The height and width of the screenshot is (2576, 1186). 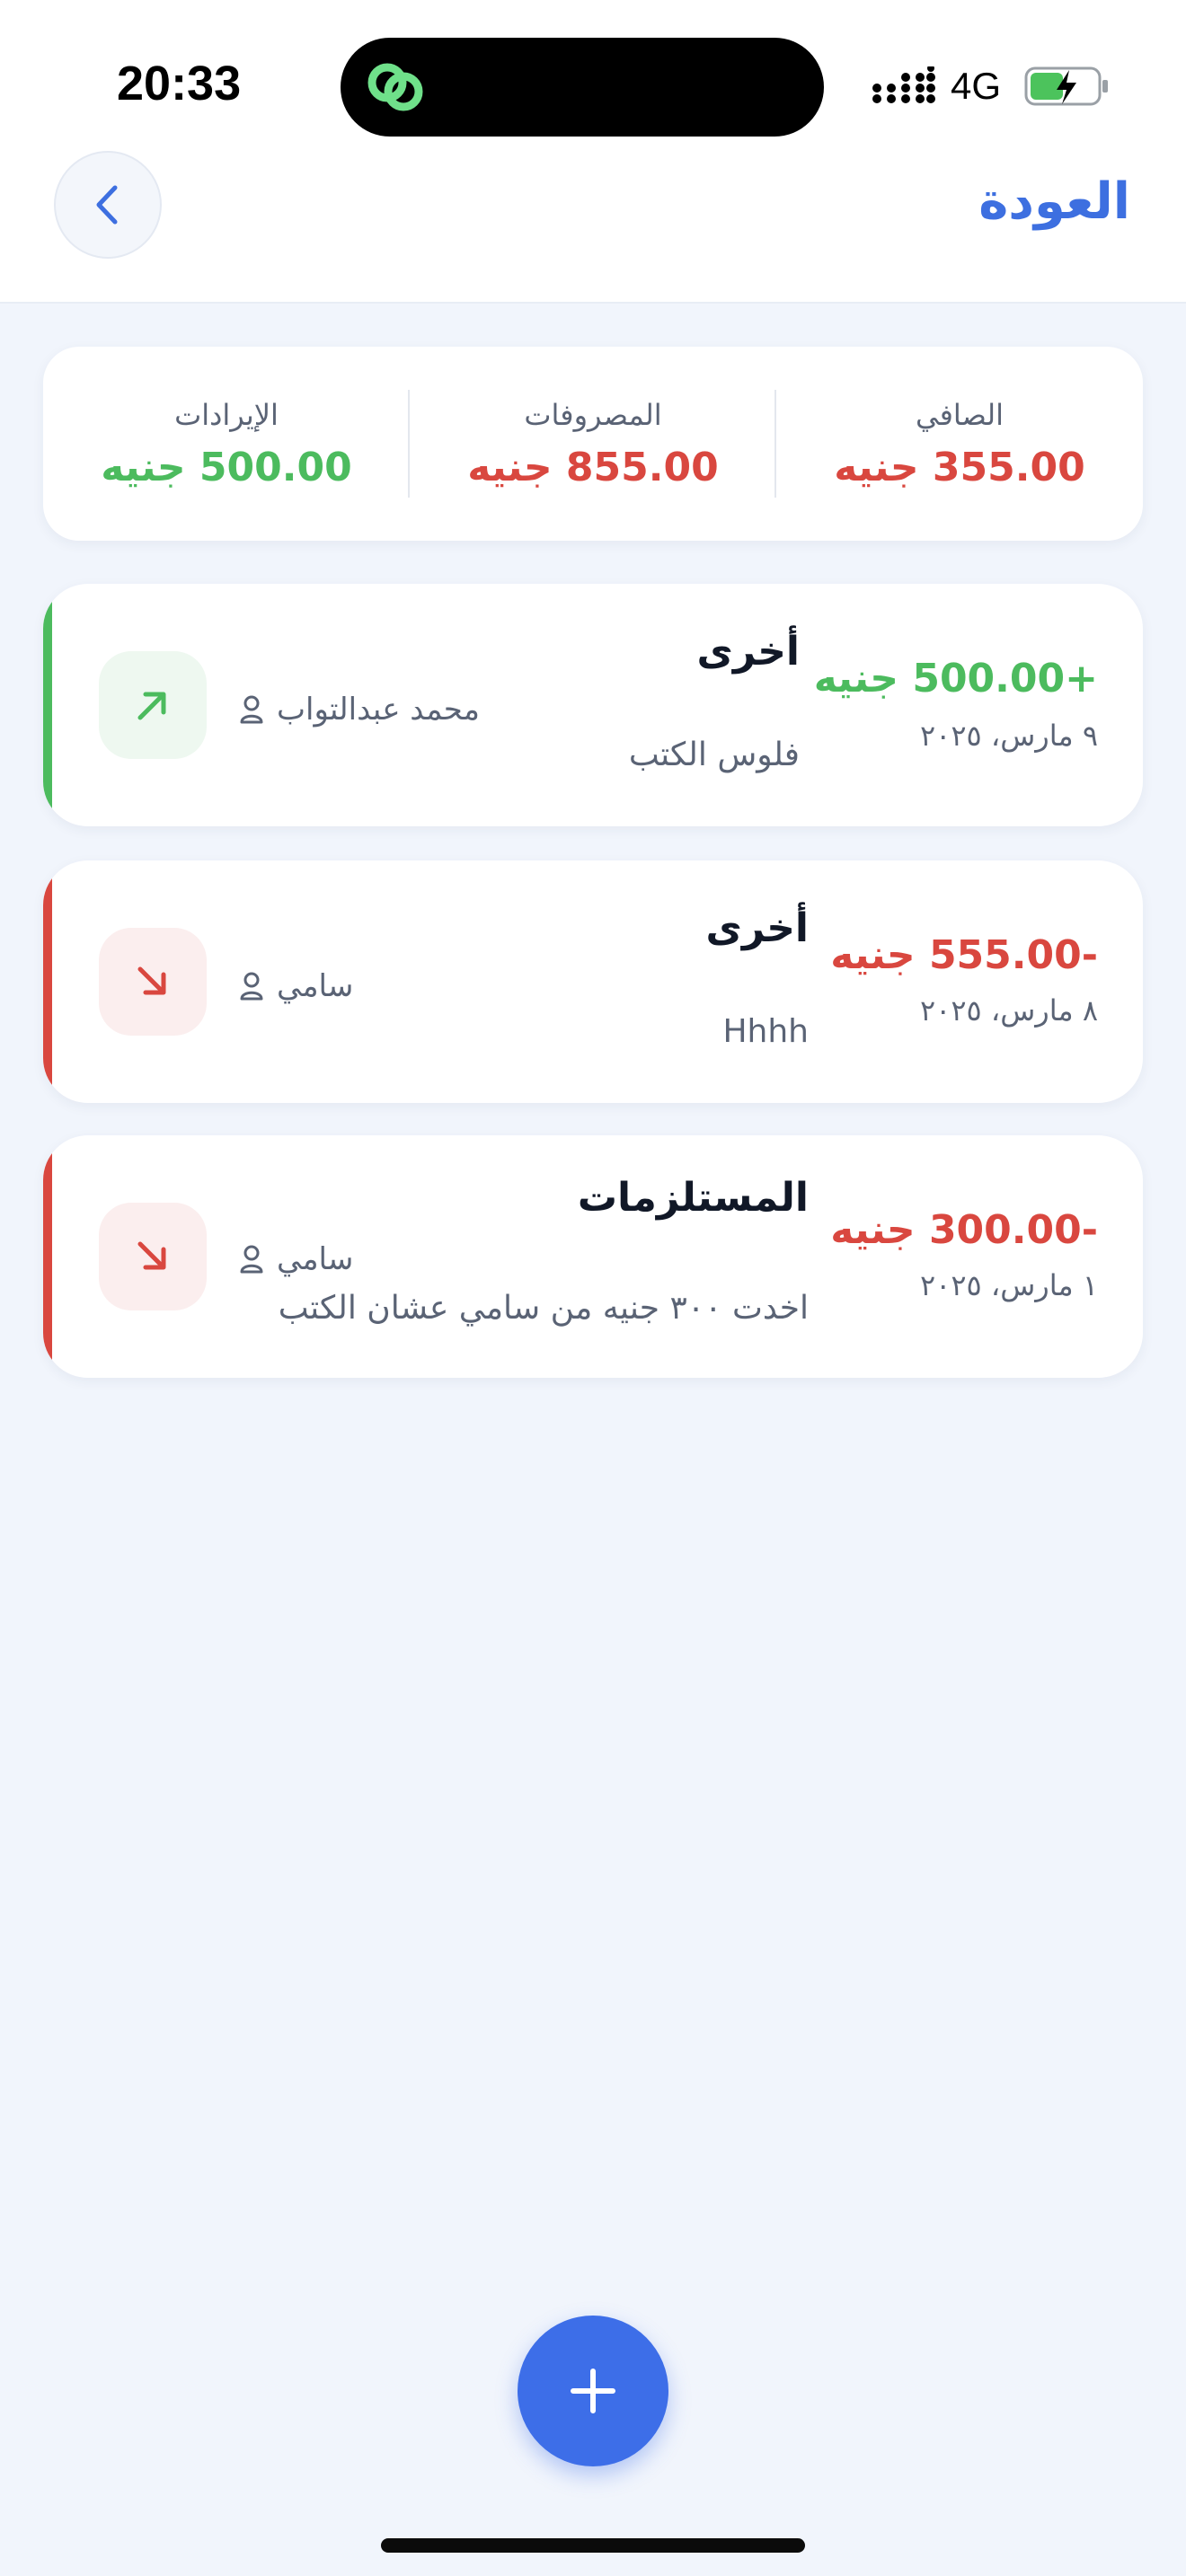 I want to click on transaction-person: محمد عبدالتواب, so click(x=359, y=710).